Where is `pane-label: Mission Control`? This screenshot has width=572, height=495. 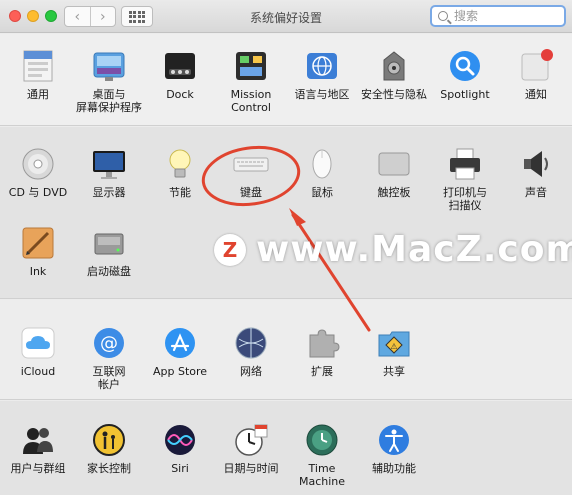 pane-label: Mission Control is located at coordinates (251, 101).